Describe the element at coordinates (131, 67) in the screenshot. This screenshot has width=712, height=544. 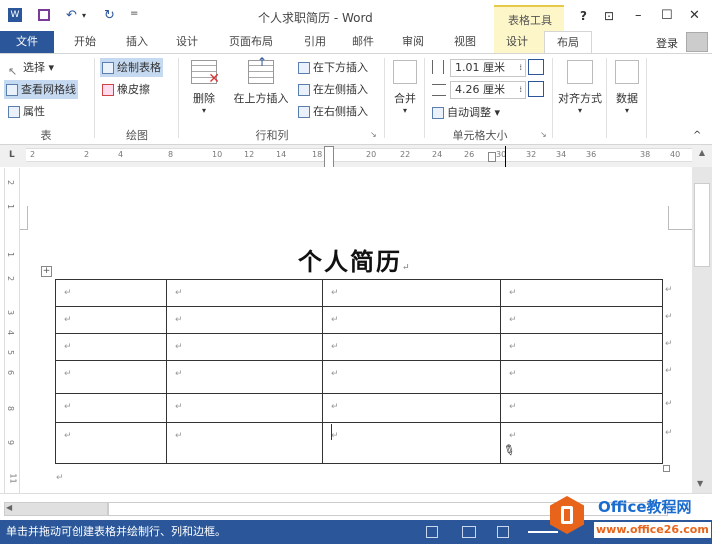
I see `draw-table-button: 绘制表格` at that location.